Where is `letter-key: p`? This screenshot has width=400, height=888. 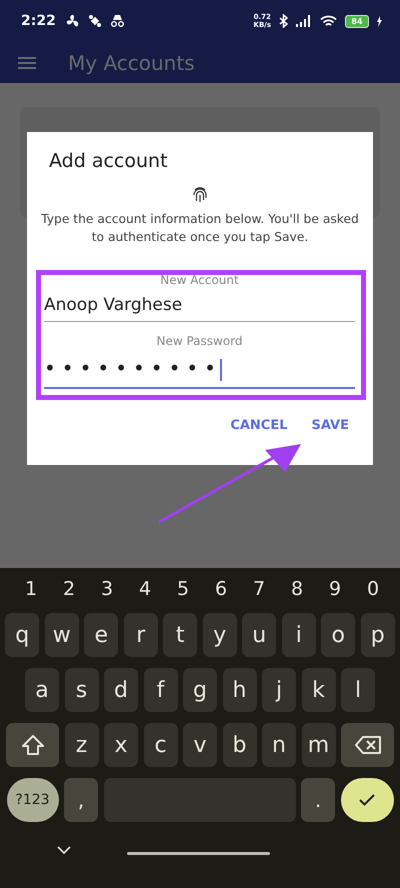
letter-key: p is located at coordinates (377, 635).